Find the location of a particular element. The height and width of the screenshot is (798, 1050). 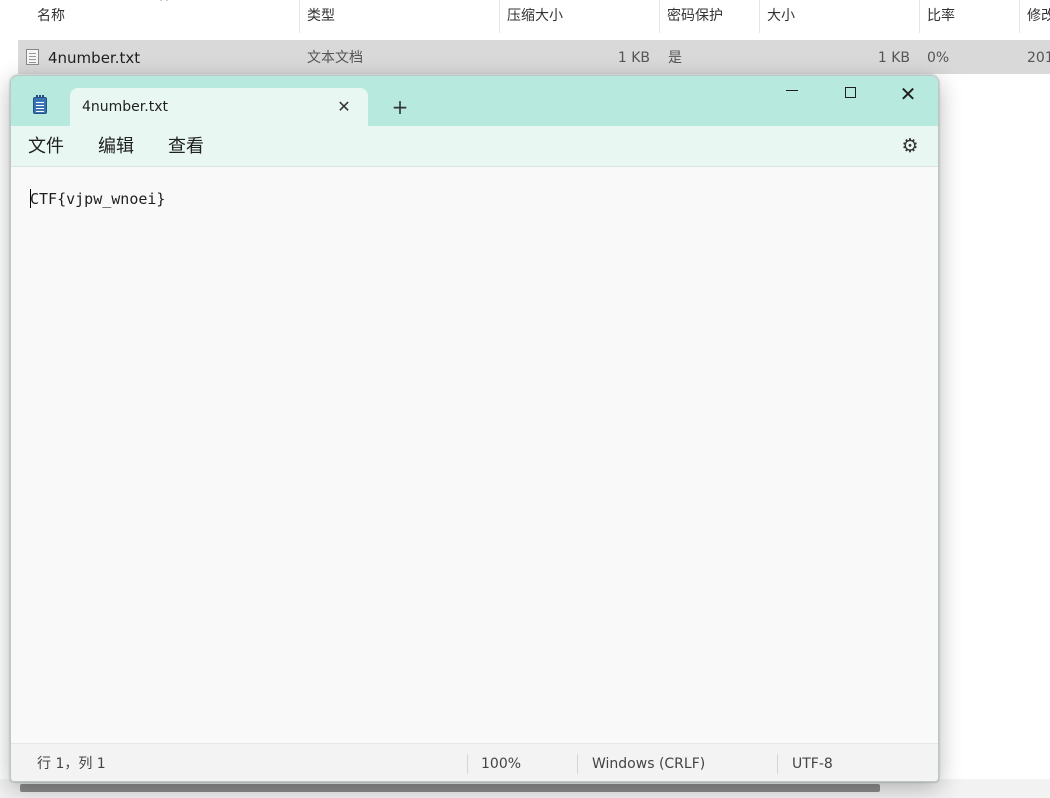

new-tab-button: + is located at coordinates (400, 107).